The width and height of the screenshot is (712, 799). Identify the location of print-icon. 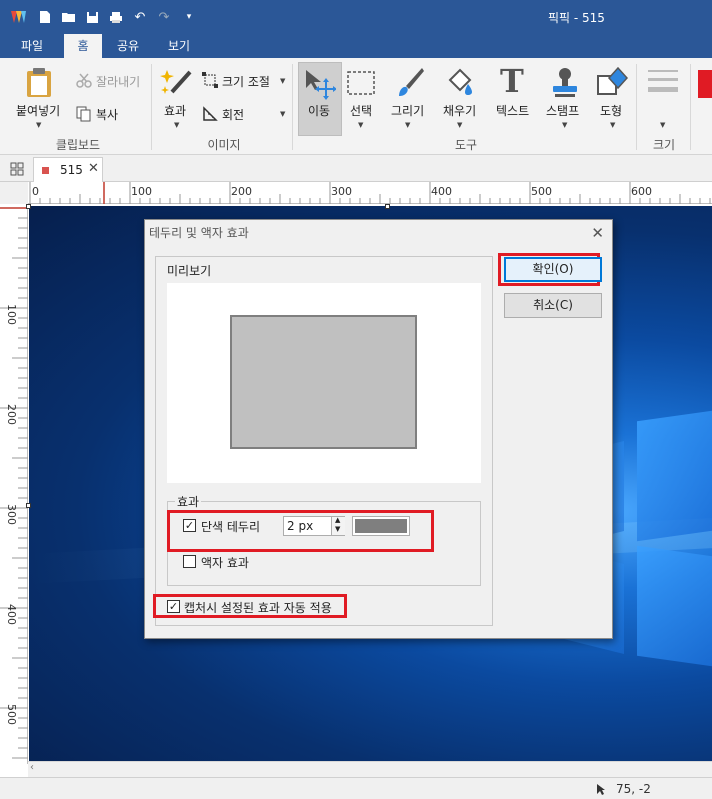
(116, 17).